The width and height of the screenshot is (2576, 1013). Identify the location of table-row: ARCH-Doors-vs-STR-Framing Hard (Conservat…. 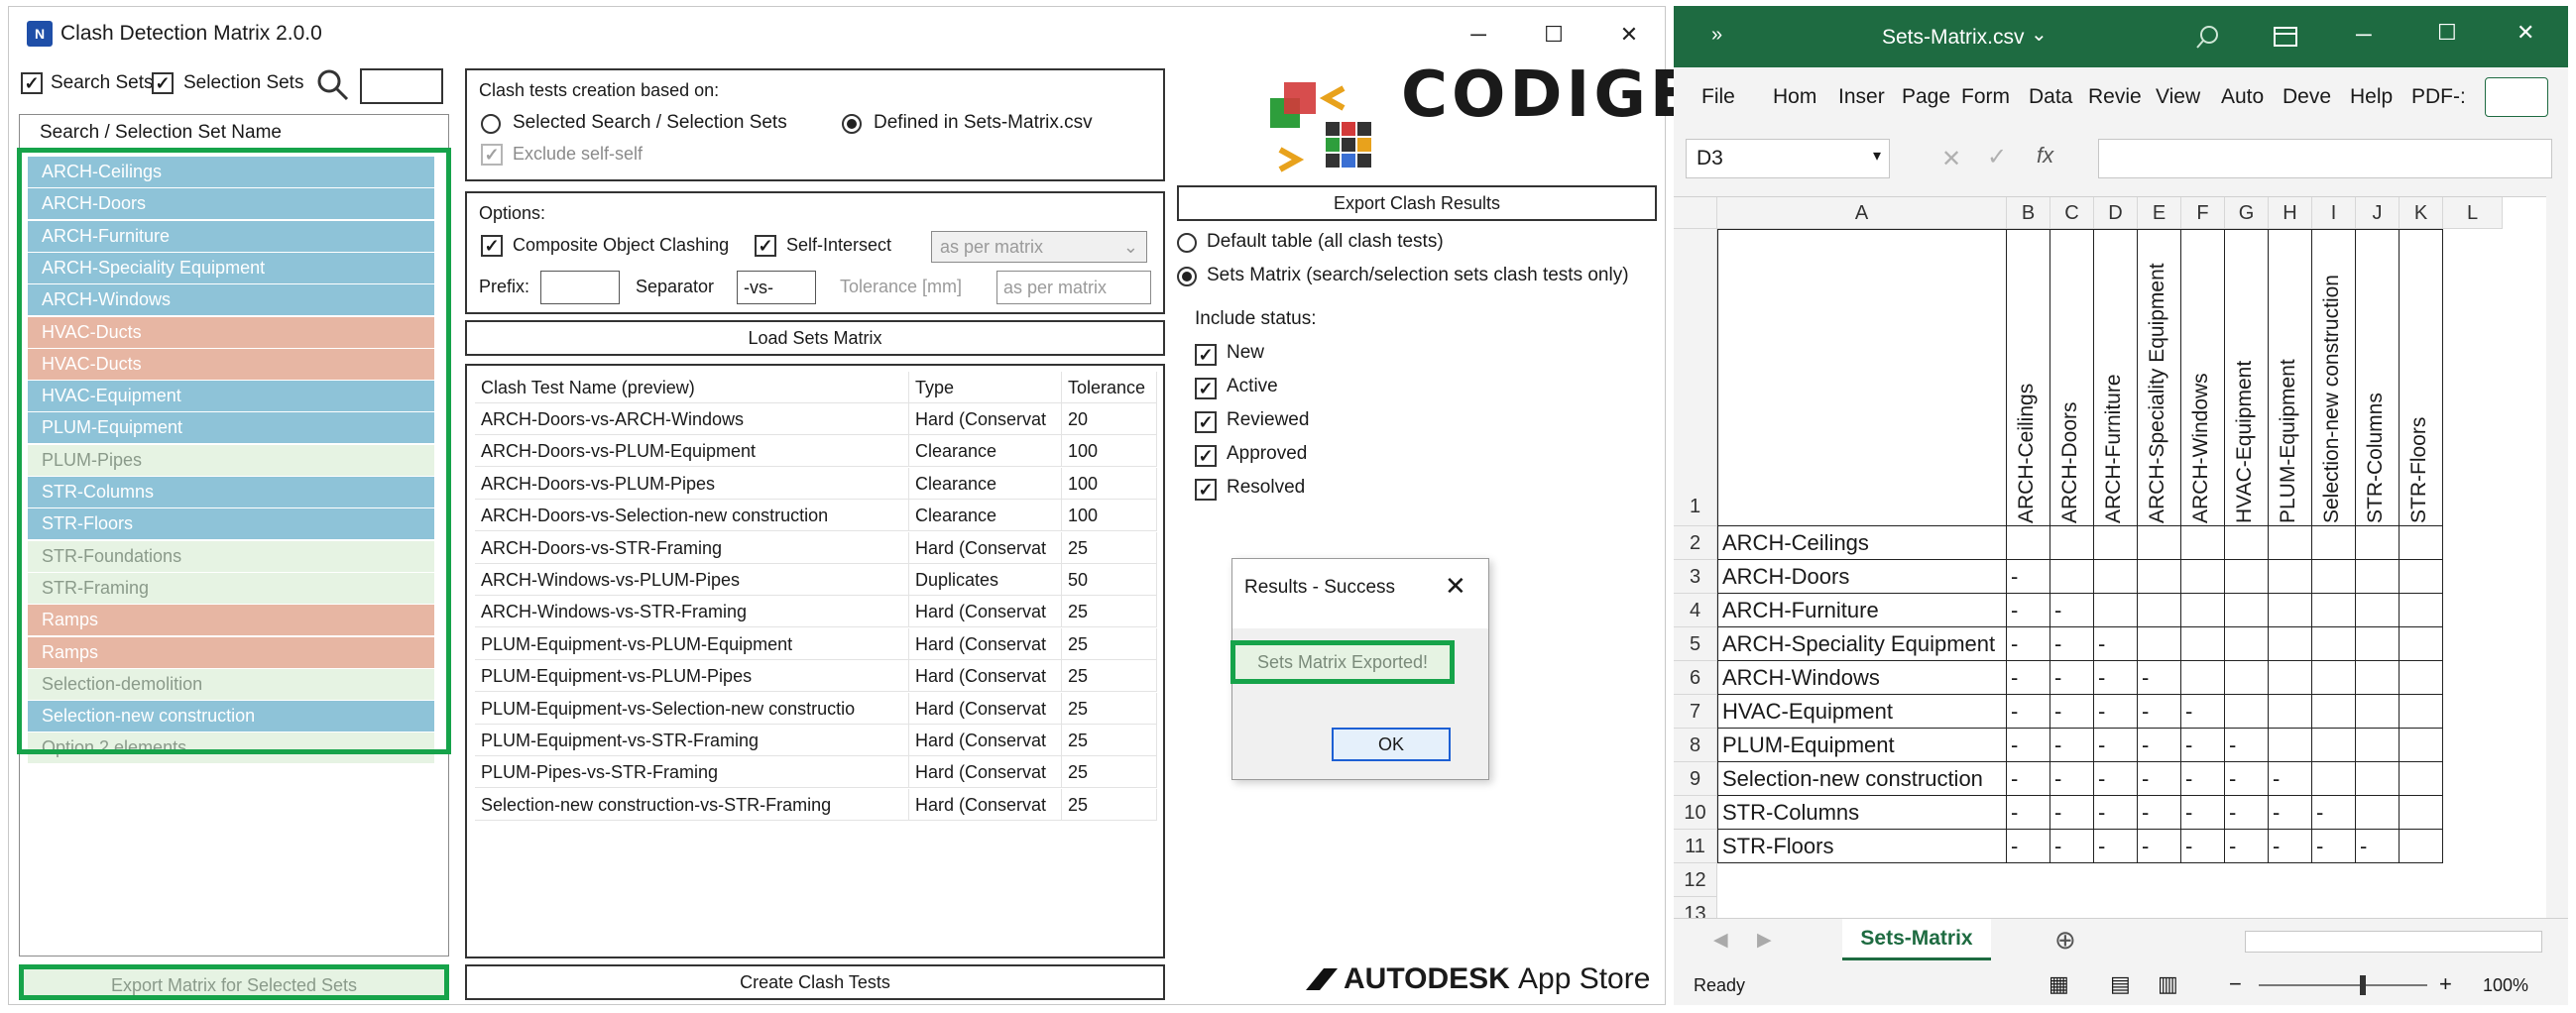
(822, 547).